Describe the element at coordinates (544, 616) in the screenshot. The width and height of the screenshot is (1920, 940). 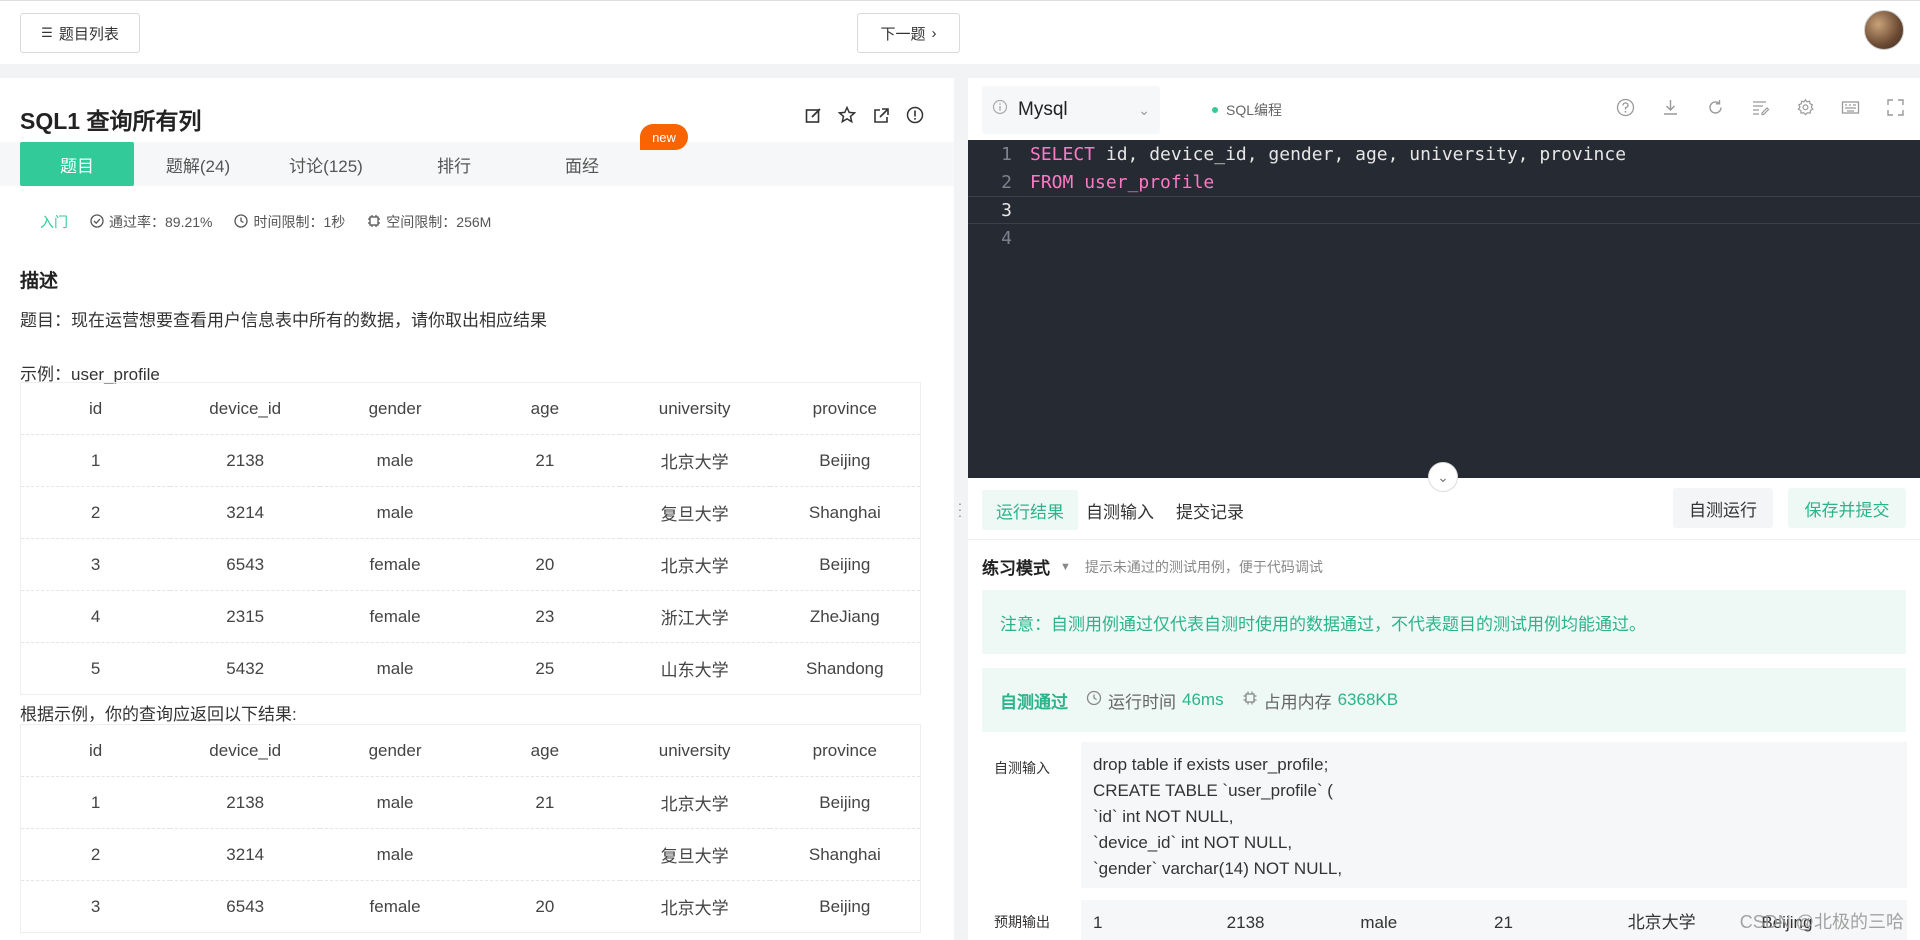
I see `table-cell: 23` at that location.